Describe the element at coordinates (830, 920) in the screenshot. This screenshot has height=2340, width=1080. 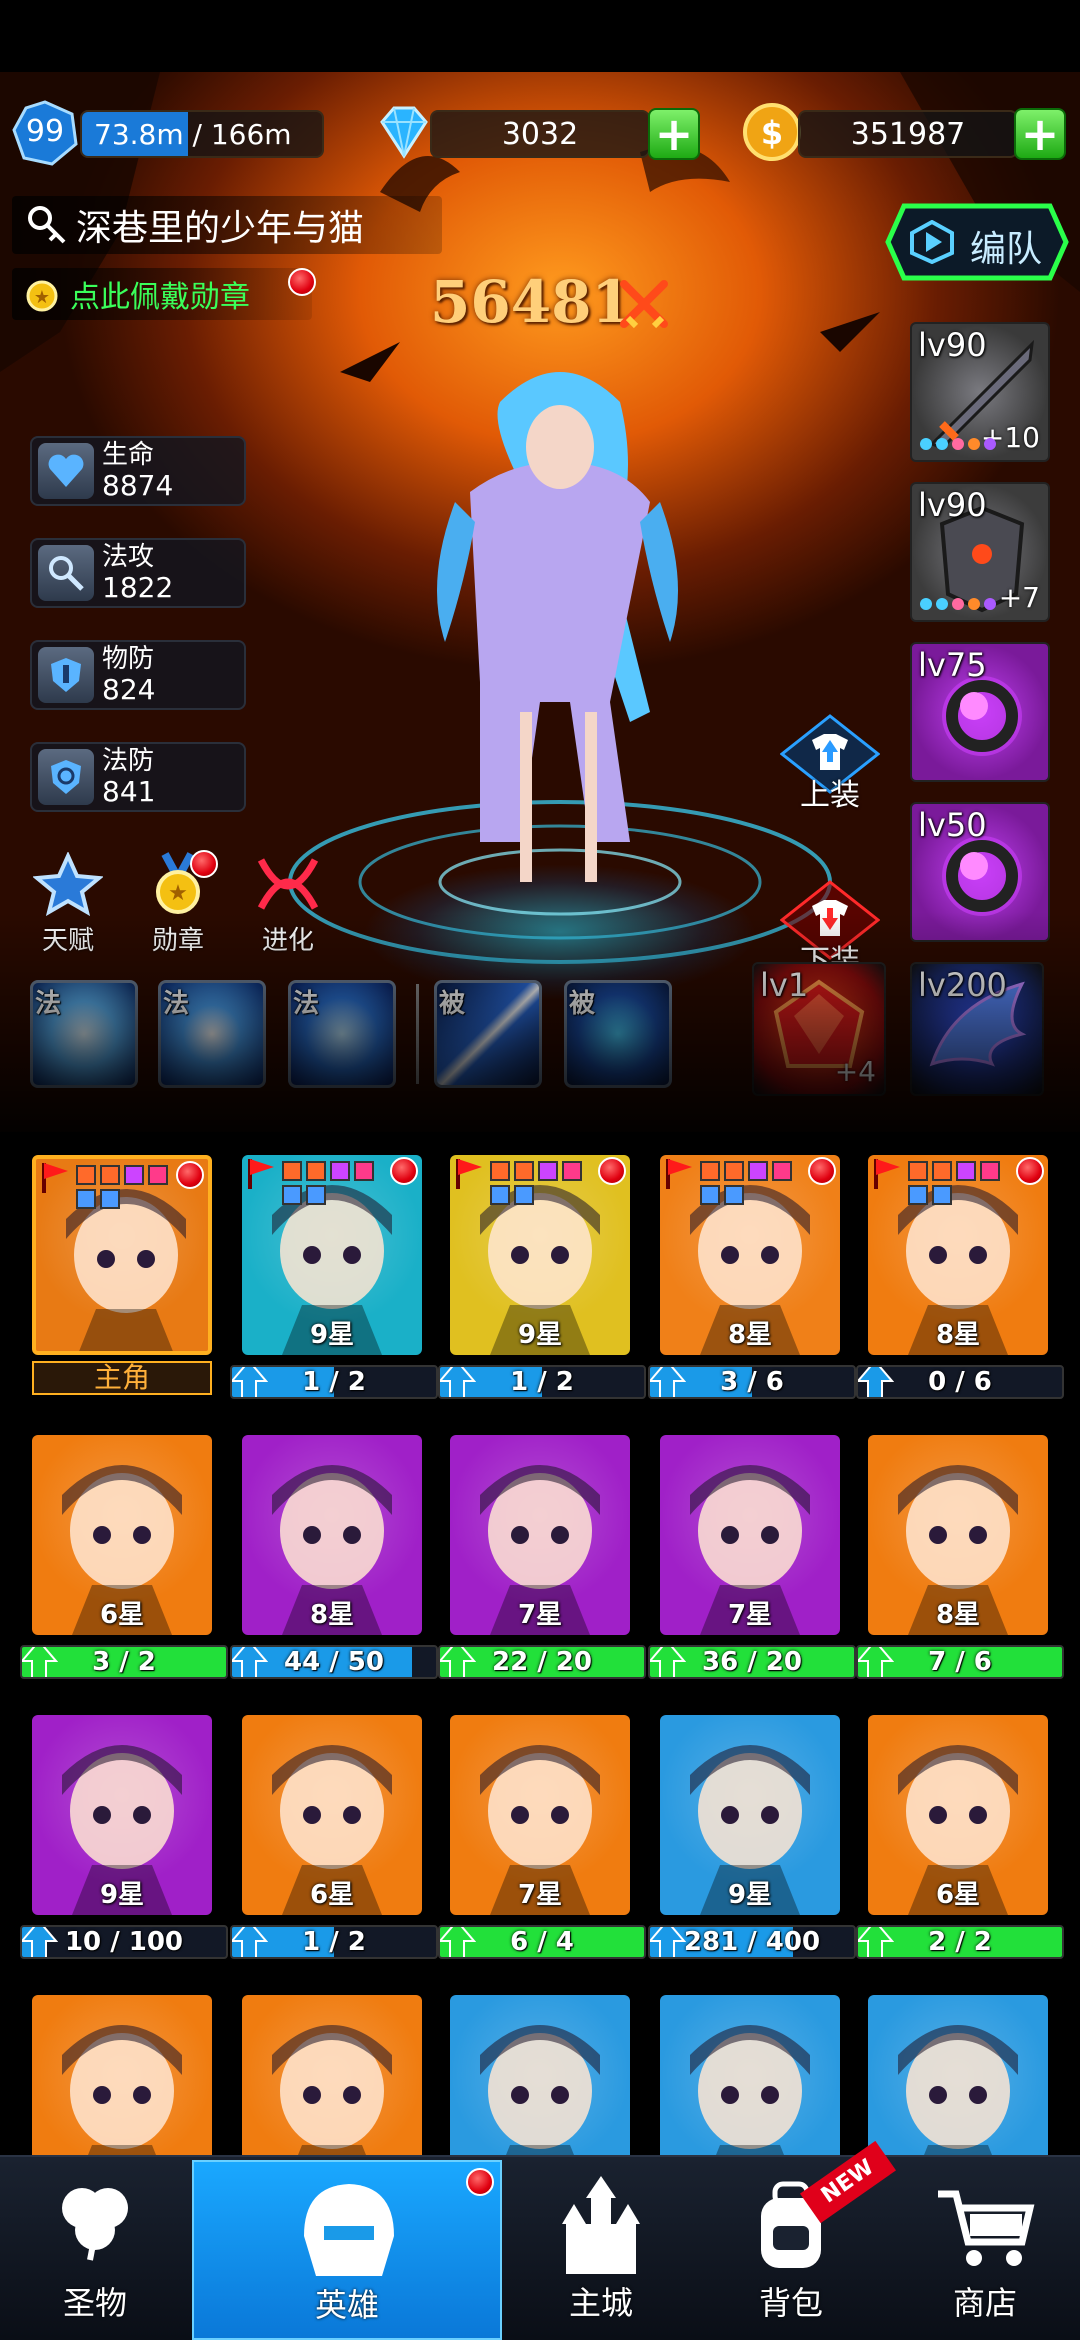
I see `shirt-down-icon` at that location.